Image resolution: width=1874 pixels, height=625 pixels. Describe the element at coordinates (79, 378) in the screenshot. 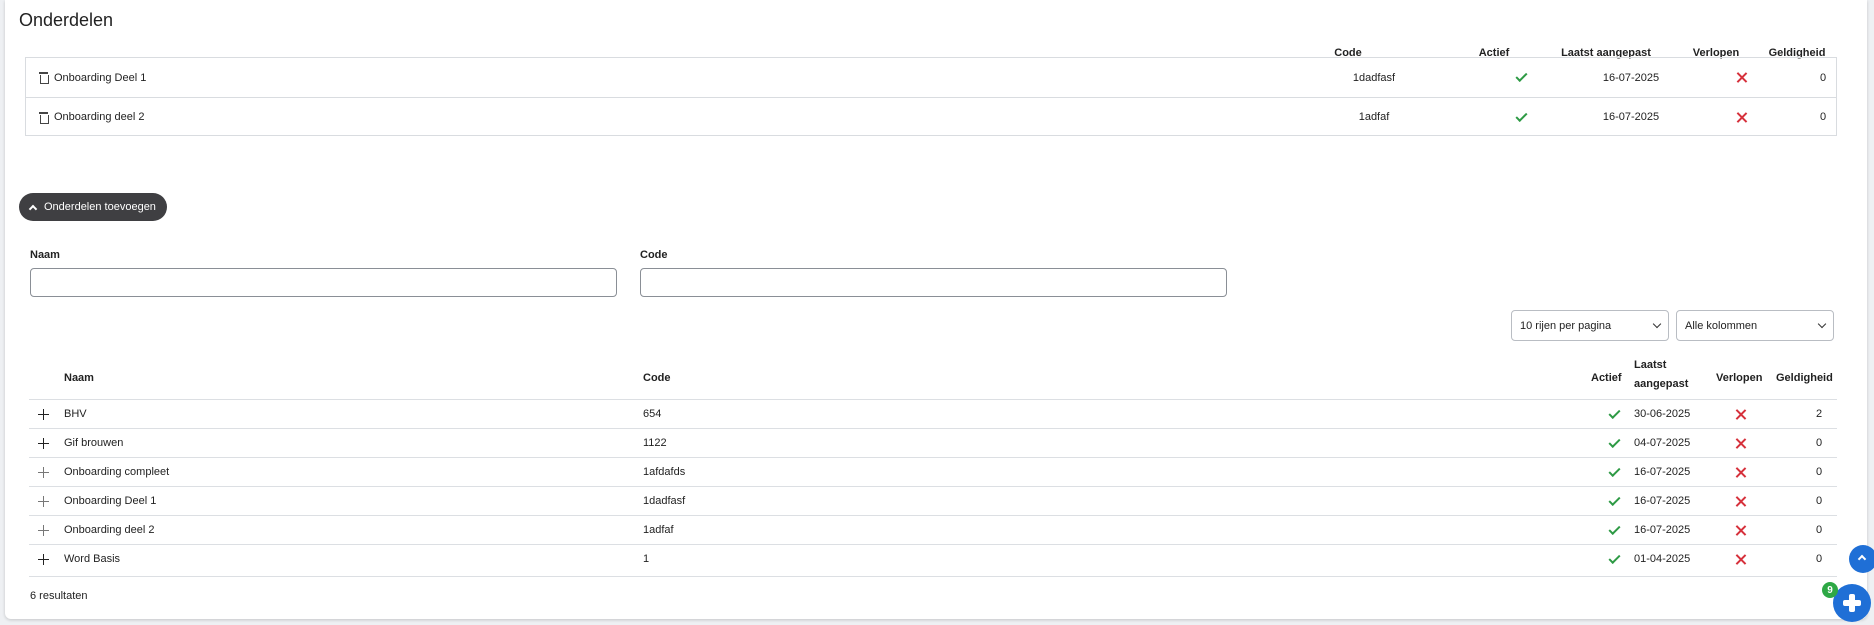

I see `table-header-naam: Naam` at that location.